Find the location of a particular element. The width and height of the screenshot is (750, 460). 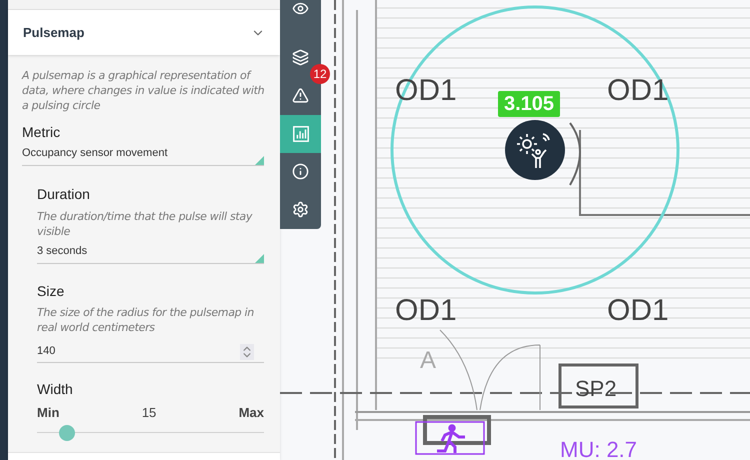

panel-title: Pulsemap is located at coordinates (53, 33).